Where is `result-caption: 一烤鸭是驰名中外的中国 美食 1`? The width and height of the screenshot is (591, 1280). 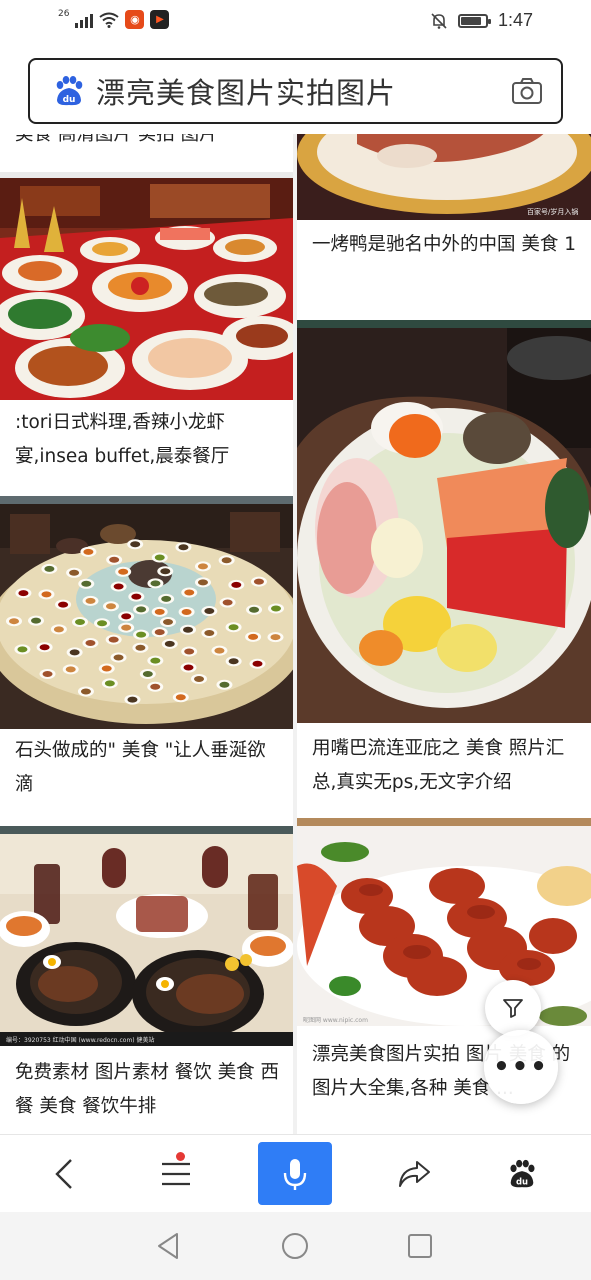 result-caption: 一烤鸭是驰名中外的中国 美食 1 is located at coordinates (444, 244).